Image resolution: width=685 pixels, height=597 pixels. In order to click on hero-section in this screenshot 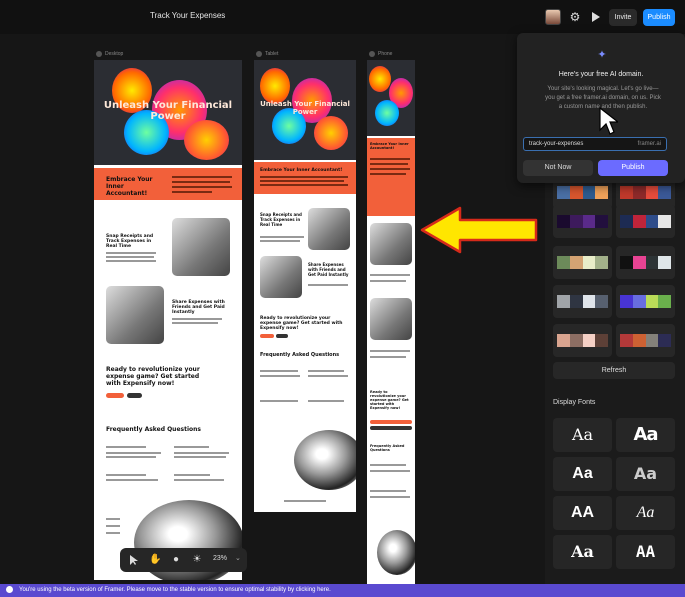, I will do `click(391, 98)`.